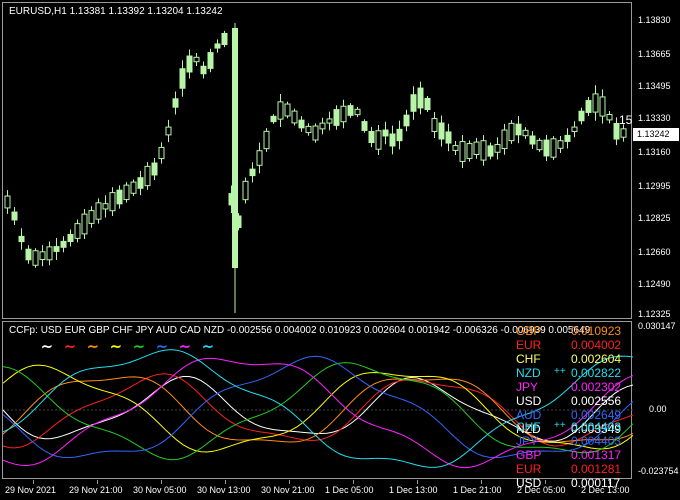 This screenshot has height=500, width=680. I want to click on currency-value: 0.001281, so click(596, 469).